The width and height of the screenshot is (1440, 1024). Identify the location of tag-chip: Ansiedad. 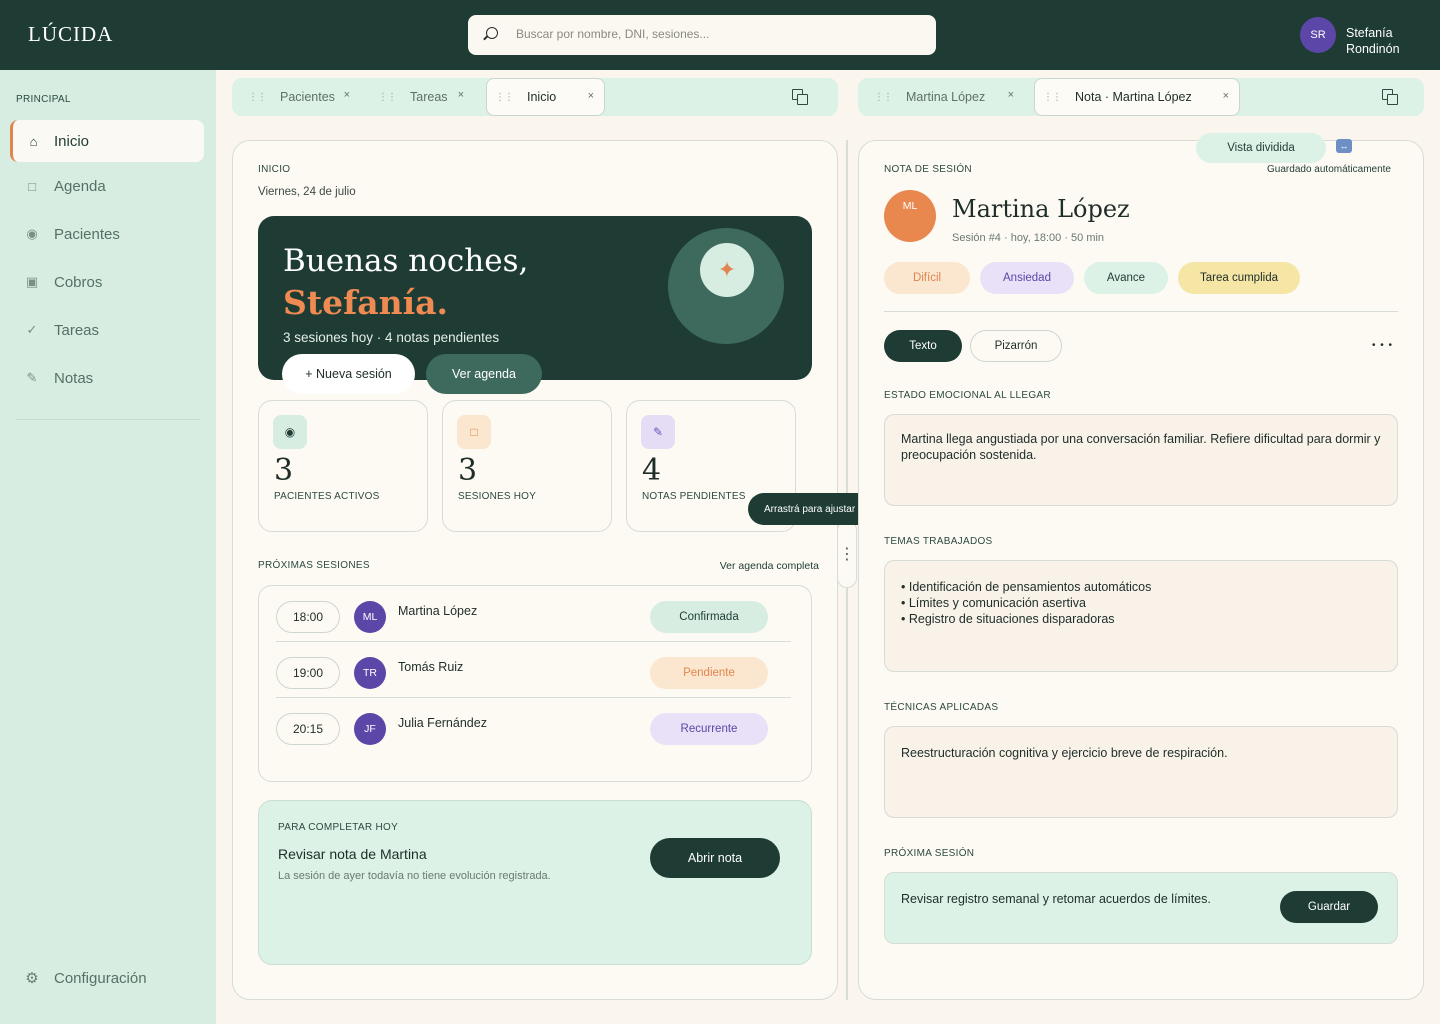
(1027, 278).